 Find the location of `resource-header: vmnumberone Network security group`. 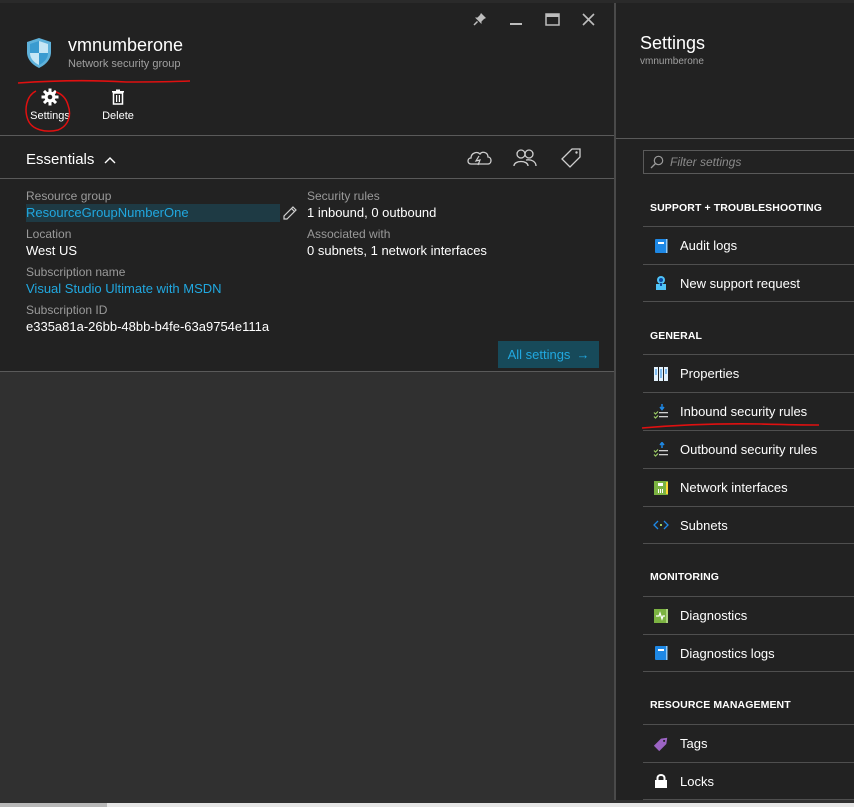

resource-header: vmnumberone Network security group is located at coordinates (104, 52).